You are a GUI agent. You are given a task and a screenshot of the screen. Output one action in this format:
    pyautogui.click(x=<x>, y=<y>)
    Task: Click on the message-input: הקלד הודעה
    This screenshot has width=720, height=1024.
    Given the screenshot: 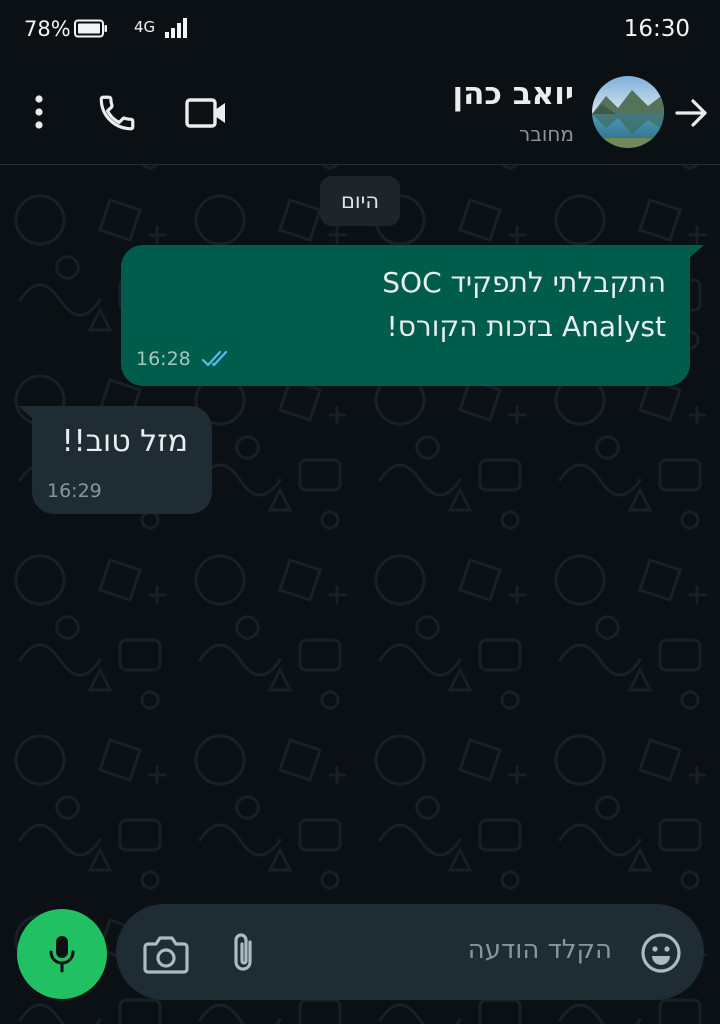 What is the action you would take?
    pyautogui.click(x=410, y=952)
    